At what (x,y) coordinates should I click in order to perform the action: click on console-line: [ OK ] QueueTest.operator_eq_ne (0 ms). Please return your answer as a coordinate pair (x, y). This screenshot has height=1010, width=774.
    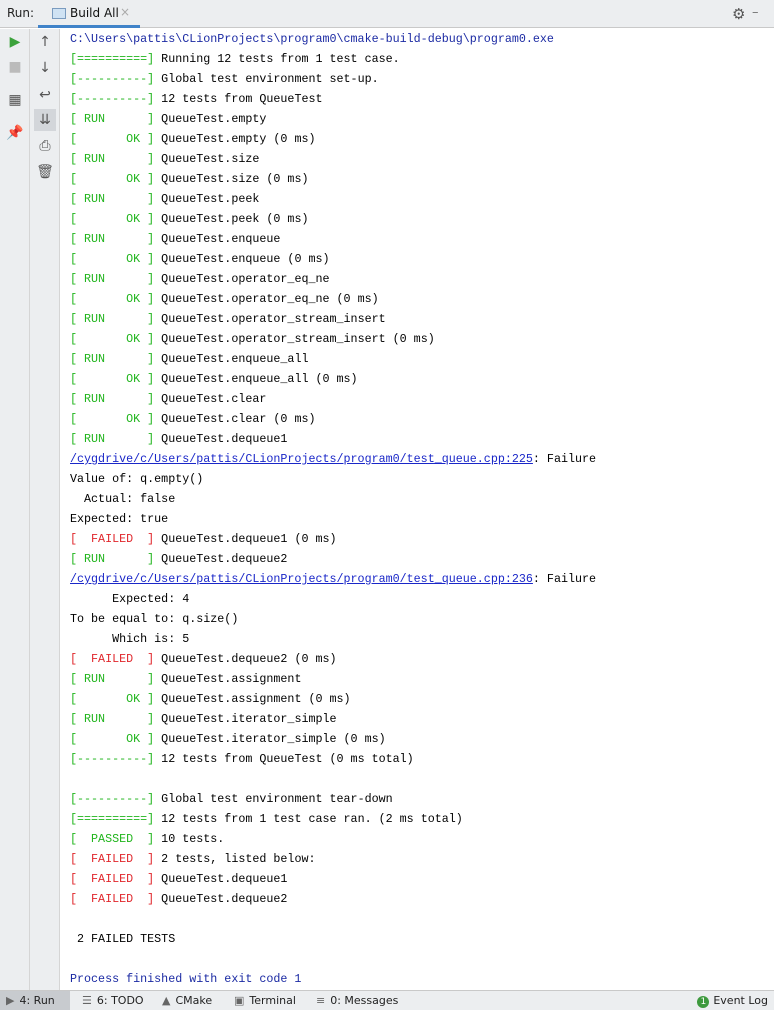
    Looking at the image, I should click on (224, 299).